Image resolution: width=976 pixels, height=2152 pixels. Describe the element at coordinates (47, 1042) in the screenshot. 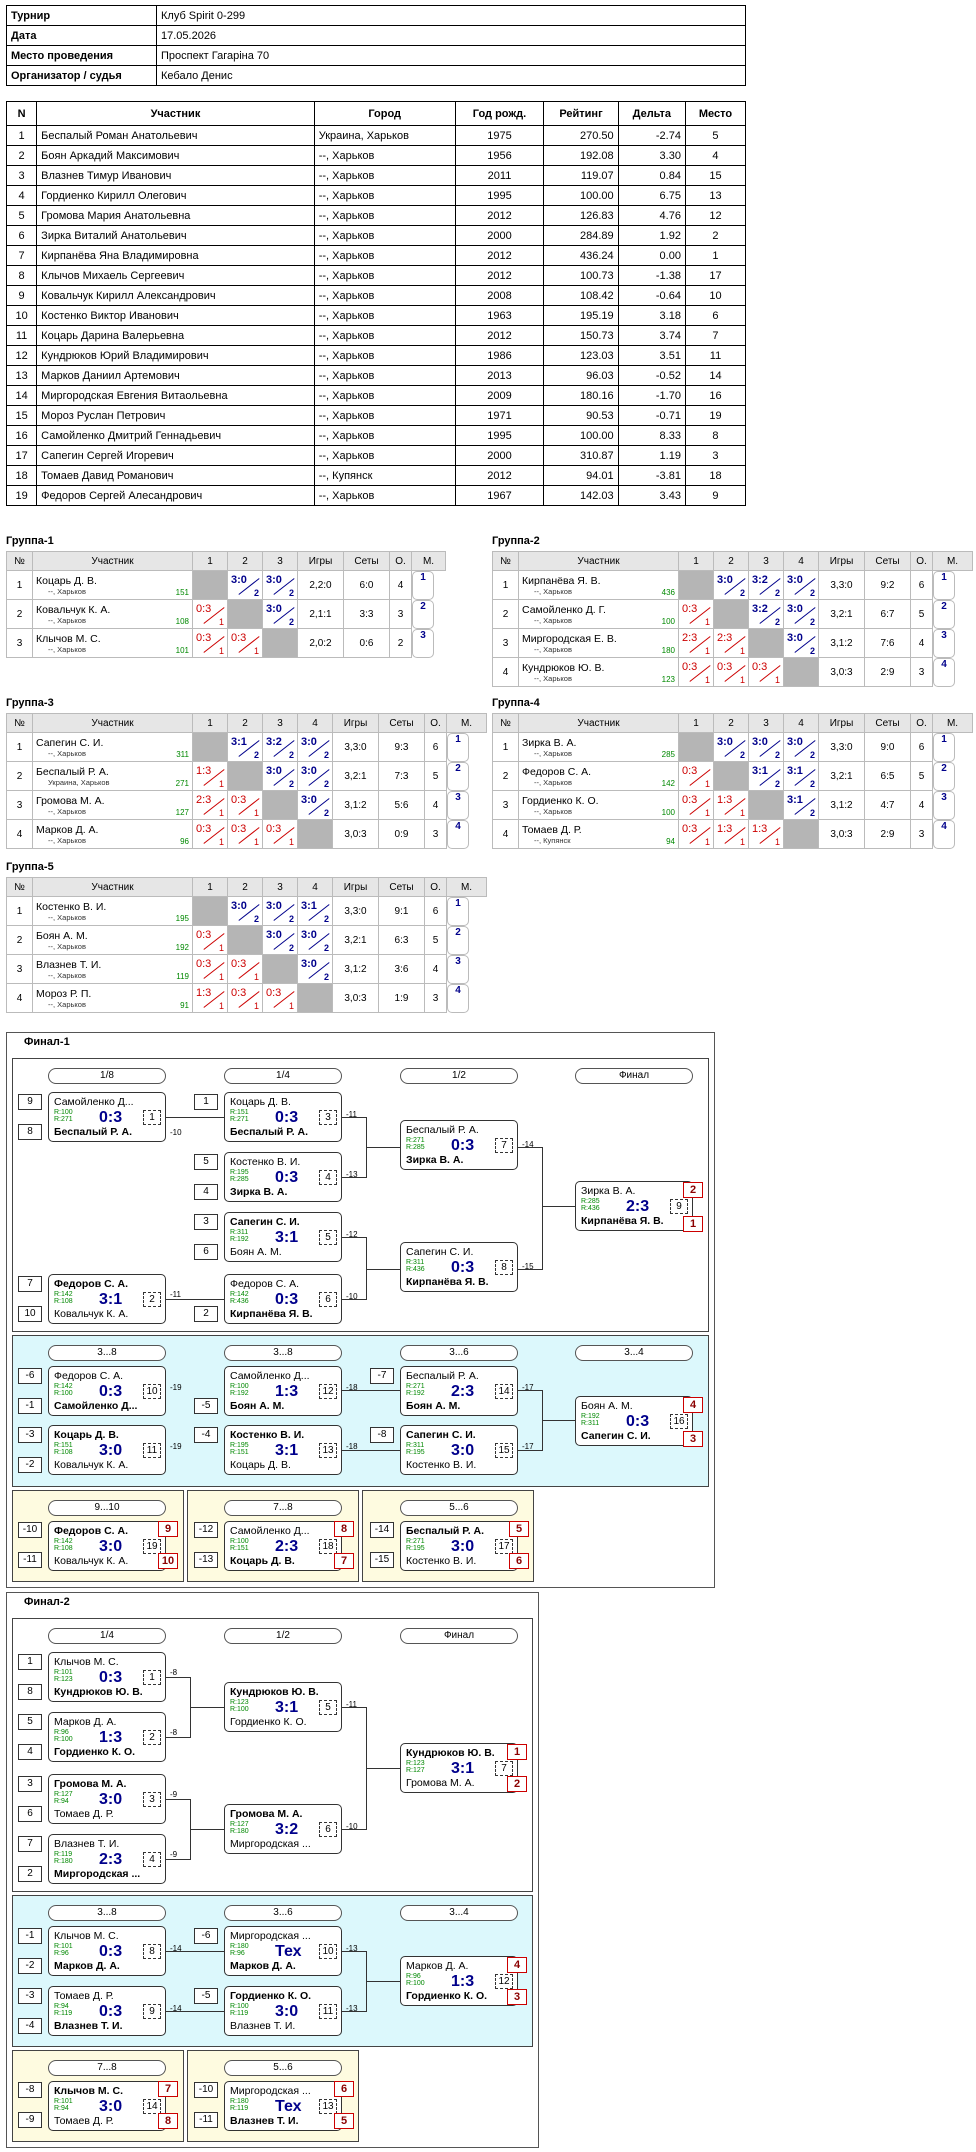

I see `final-1-title: Финал-1` at that location.